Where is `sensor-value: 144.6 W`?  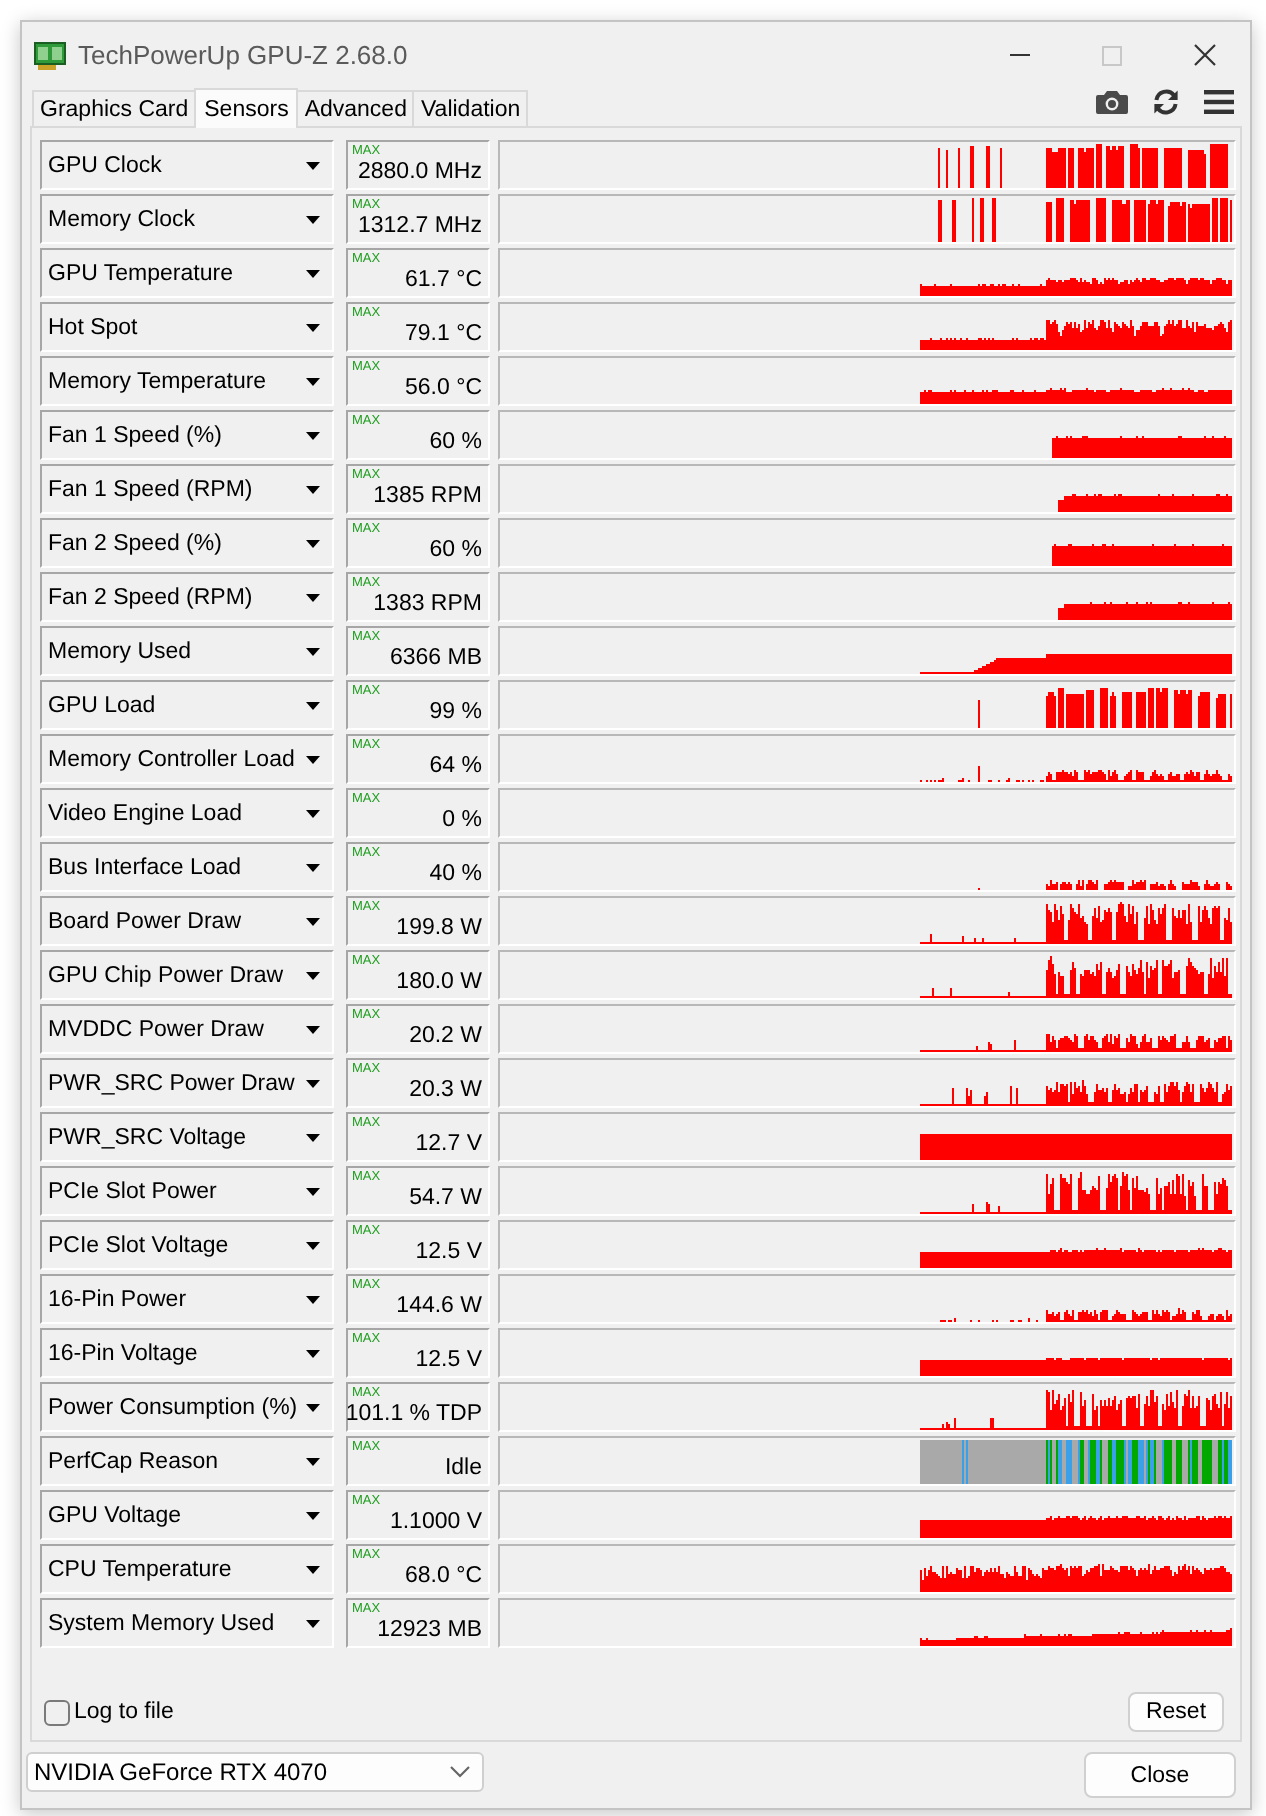 sensor-value: 144.6 W is located at coordinates (439, 1306).